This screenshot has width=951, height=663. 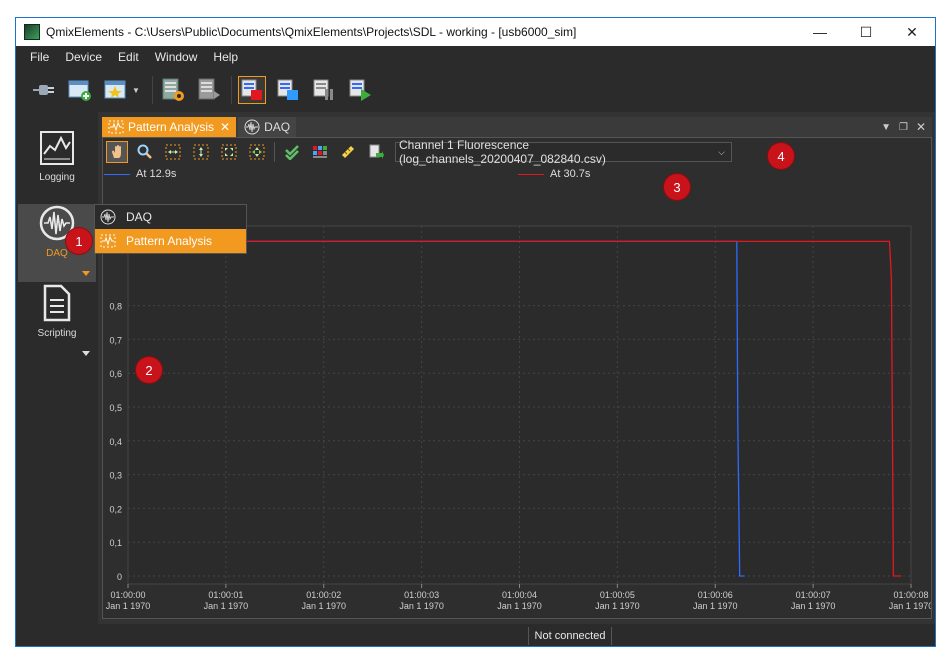 What do you see at coordinates (348, 152) in the screenshot?
I see `ruler-icon` at bounding box center [348, 152].